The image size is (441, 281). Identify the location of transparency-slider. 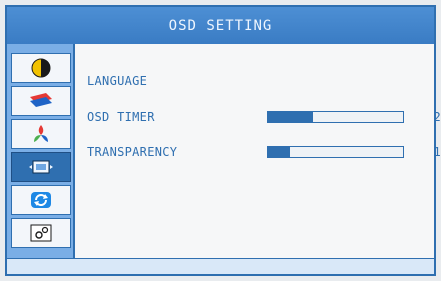
(335, 152).